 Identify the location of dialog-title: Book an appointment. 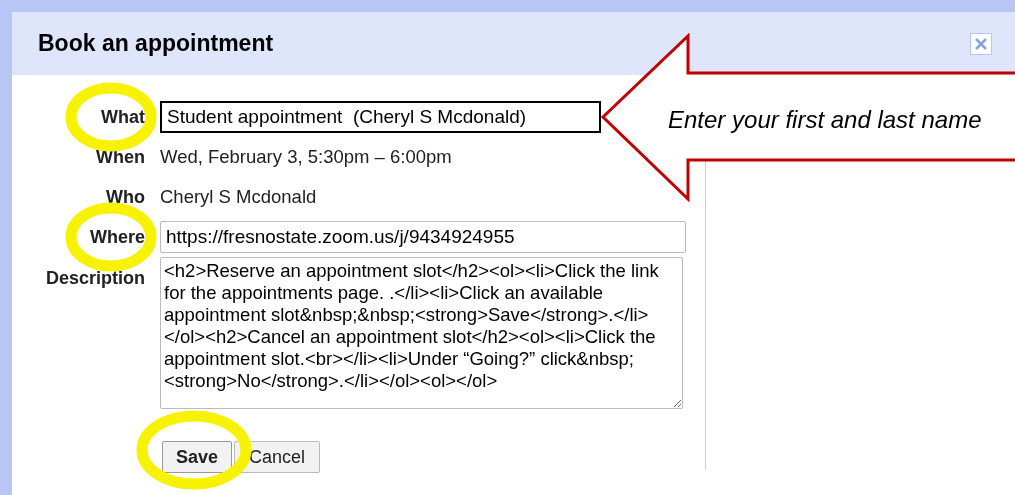
(156, 44).